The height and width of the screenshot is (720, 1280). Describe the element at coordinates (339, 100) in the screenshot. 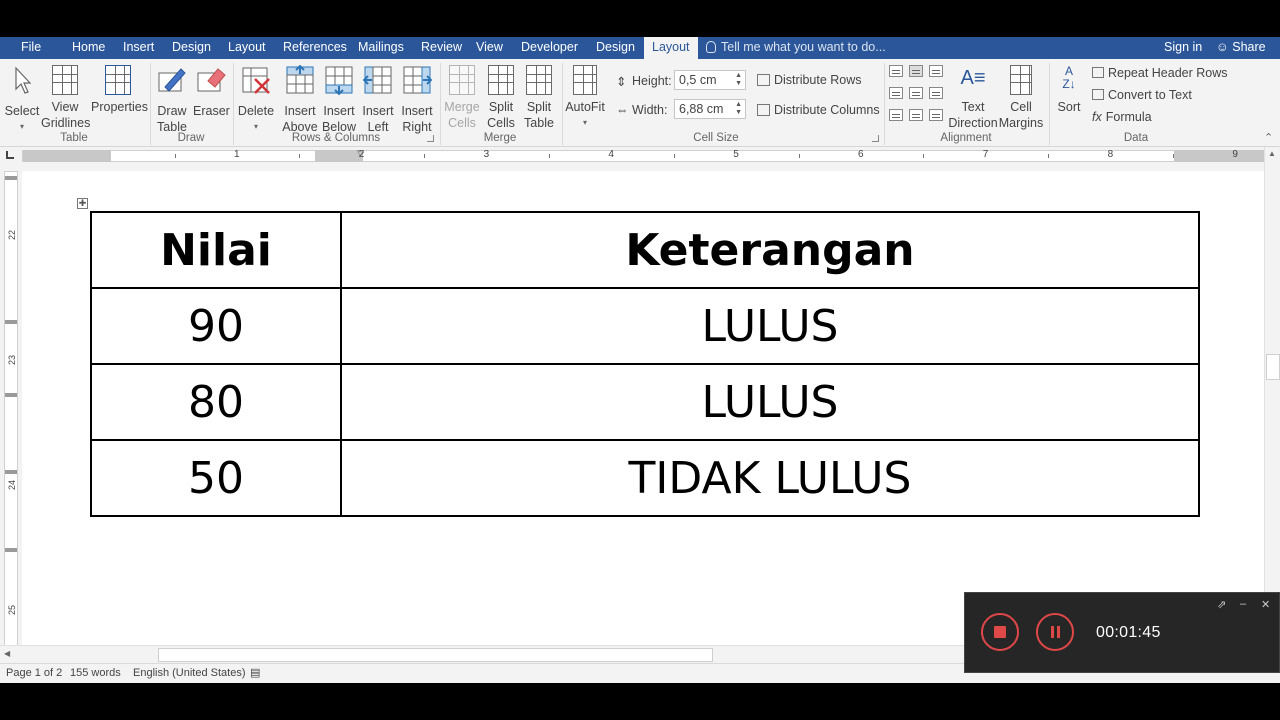

I see `insert-below-button: Insert Below` at that location.